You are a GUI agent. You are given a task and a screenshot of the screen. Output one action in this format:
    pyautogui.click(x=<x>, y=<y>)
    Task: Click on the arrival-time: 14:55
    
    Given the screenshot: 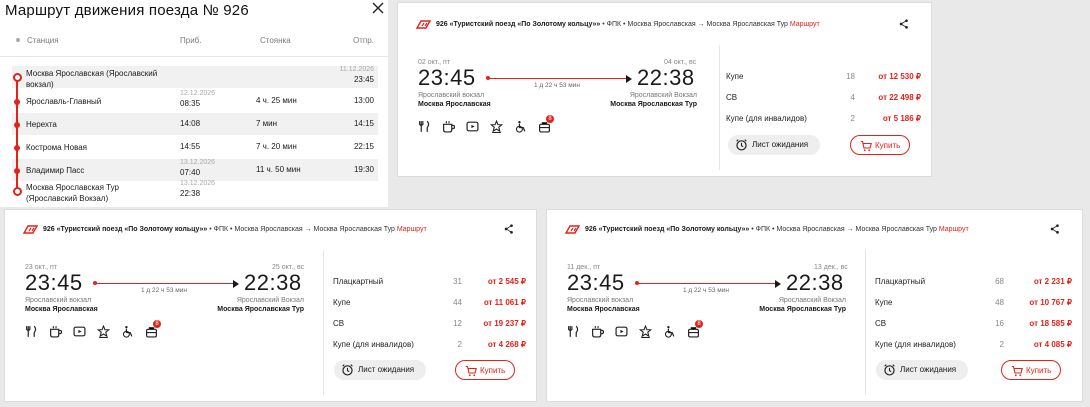 What is the action you would take?
    pyautogui.click(x=190, y=146)
    